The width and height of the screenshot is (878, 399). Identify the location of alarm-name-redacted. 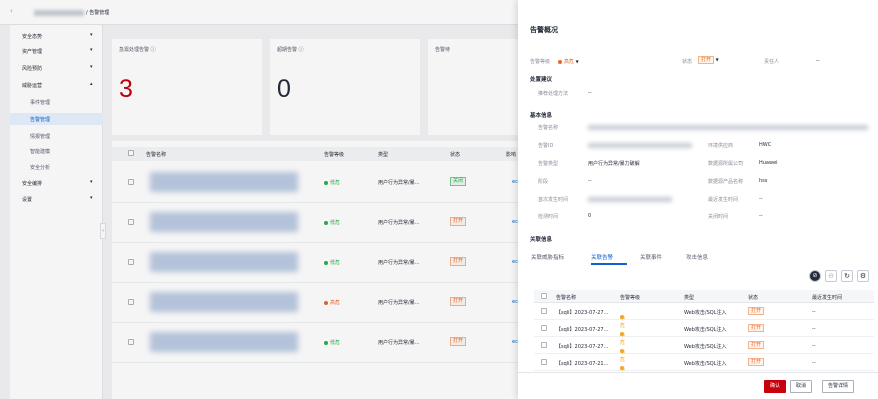
(728, 127).